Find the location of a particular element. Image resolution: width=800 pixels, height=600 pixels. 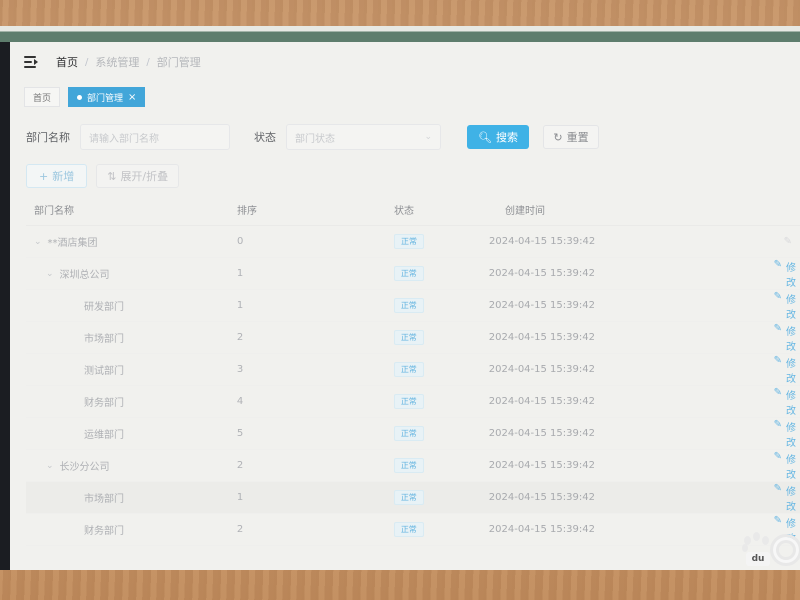

reset-button: ↻ 重置 is located at coordinates (571, 137).